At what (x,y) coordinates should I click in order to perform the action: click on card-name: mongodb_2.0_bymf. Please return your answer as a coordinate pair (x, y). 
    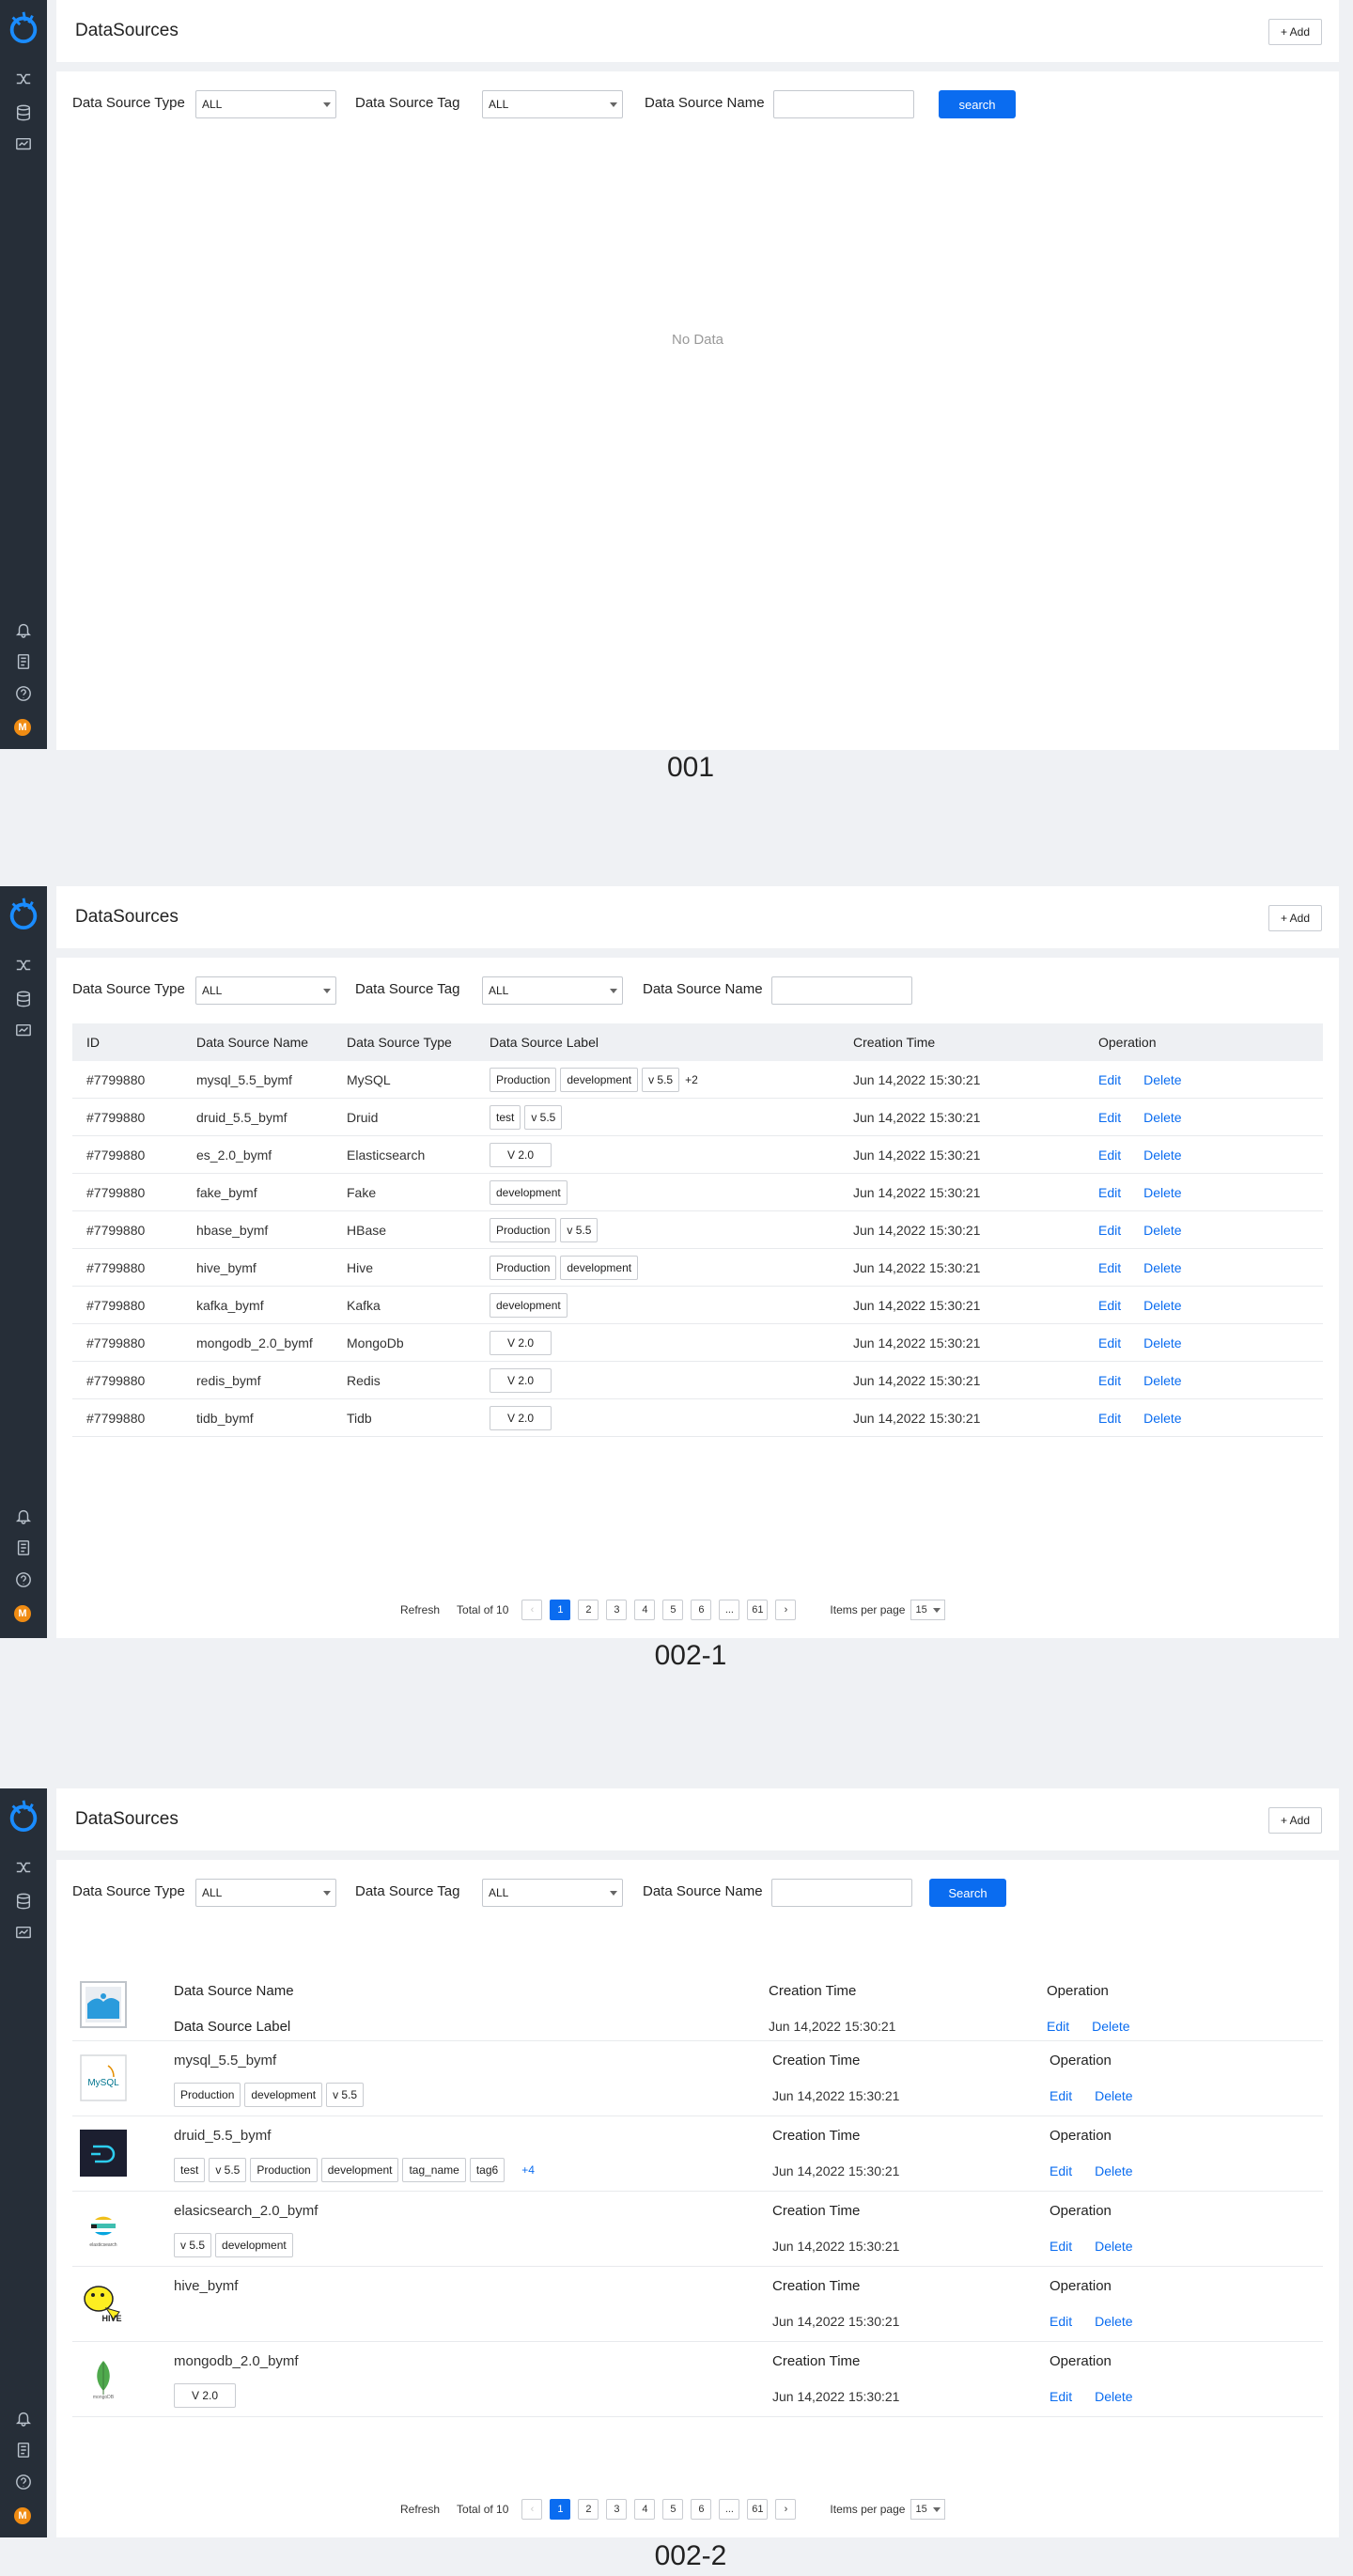
    Looking at the image, I should click on (236, 2361).